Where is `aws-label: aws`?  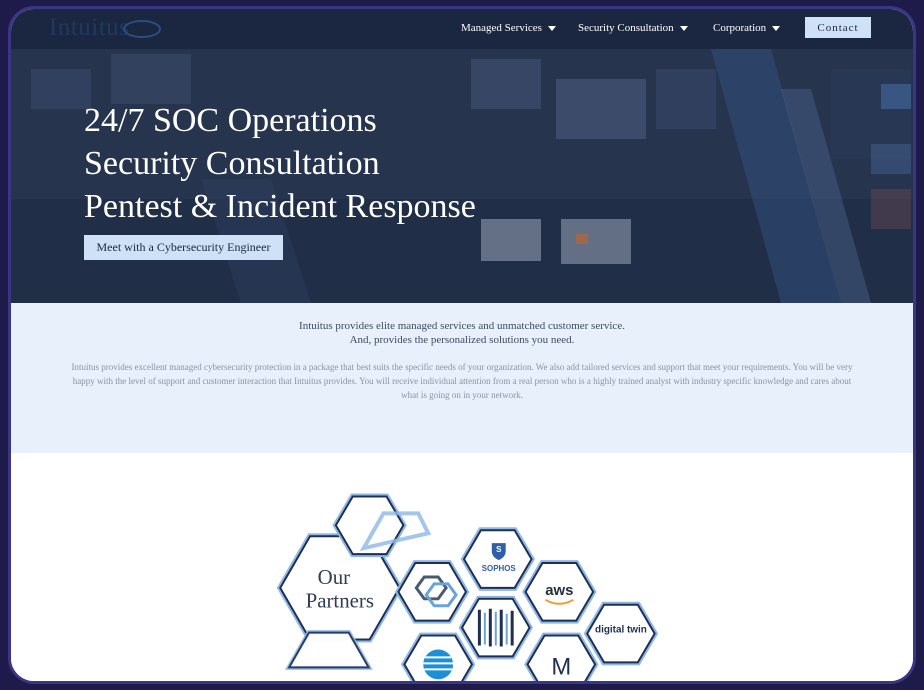 aws-label: aws is located at coordinates (559, 591).